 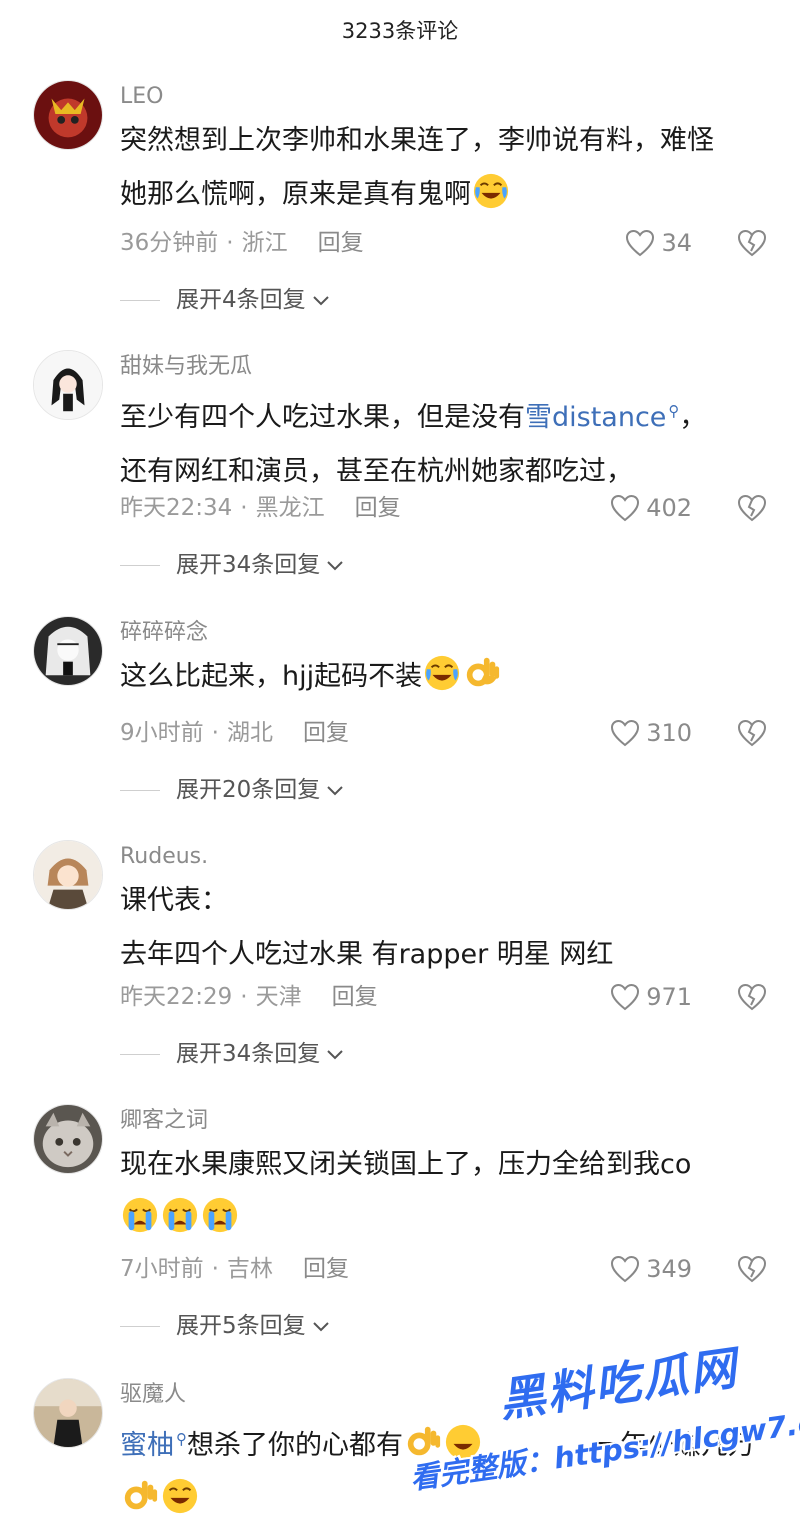 I want to click on mention-link: 蜜柚, so click(x=147, y=1445).